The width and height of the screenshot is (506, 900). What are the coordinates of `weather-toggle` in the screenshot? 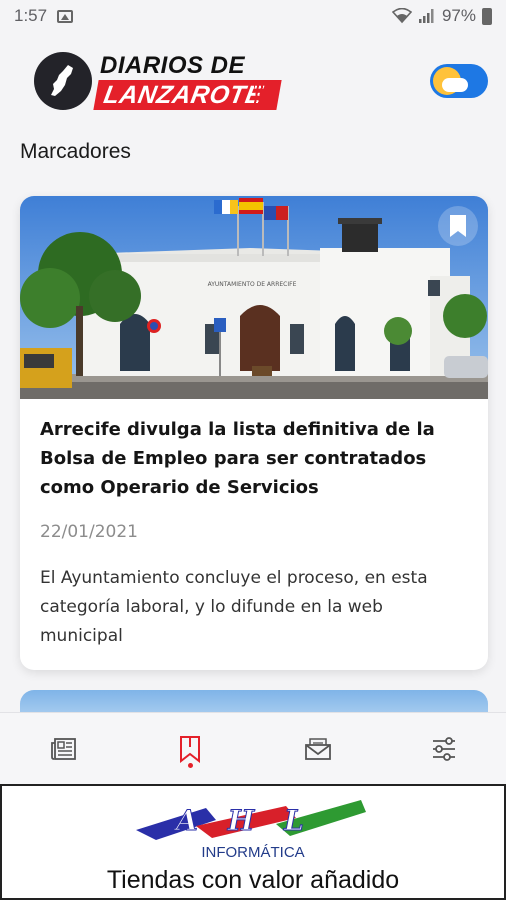 It's located at (459, 81).